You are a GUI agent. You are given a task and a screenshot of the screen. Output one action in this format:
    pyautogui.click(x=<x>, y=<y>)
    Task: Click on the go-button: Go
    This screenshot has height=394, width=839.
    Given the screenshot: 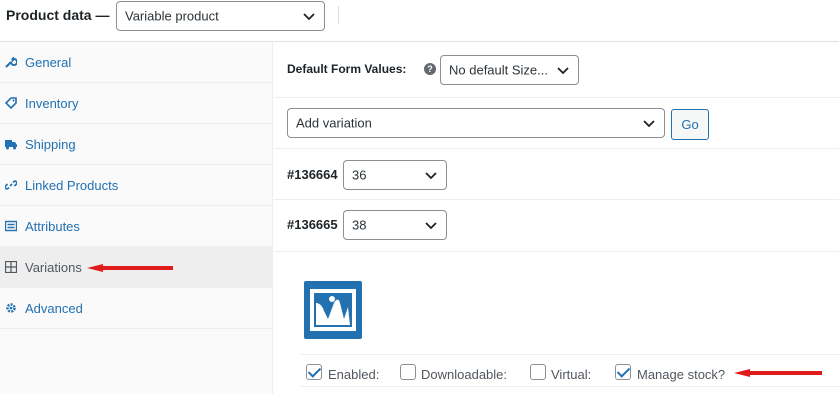 What is the action you would take?
    pyautogui.click(x=690, y=124)
    